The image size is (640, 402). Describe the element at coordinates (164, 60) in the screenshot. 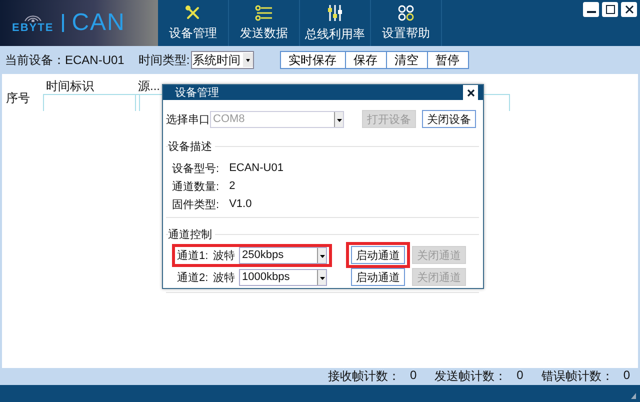

I see `time-type-label: 时间类型:` at that location.